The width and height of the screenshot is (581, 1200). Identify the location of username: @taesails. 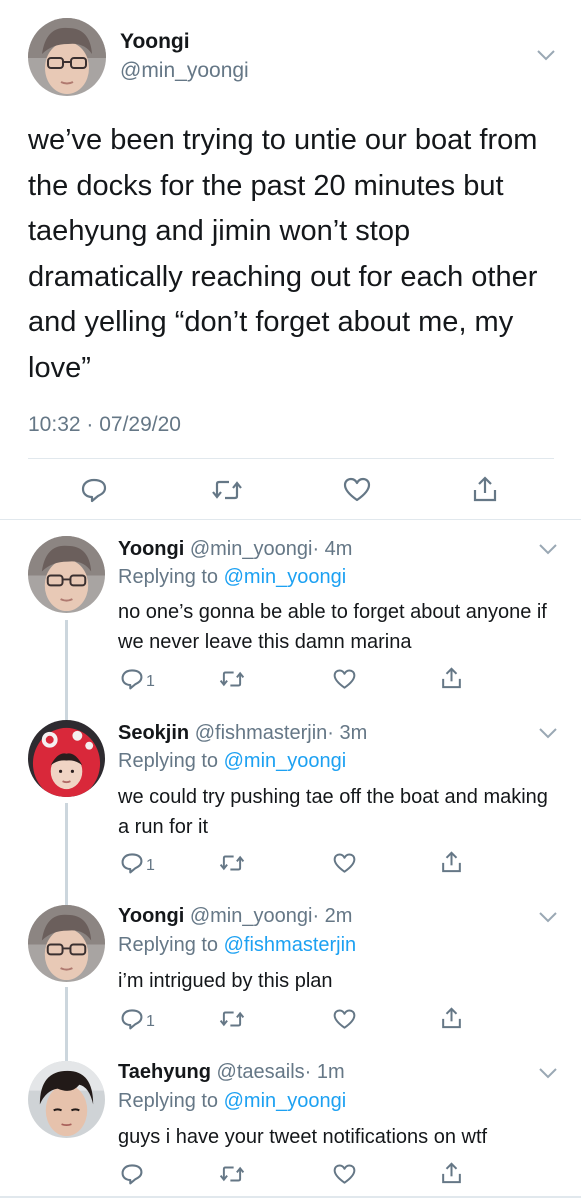
(261, 1072).